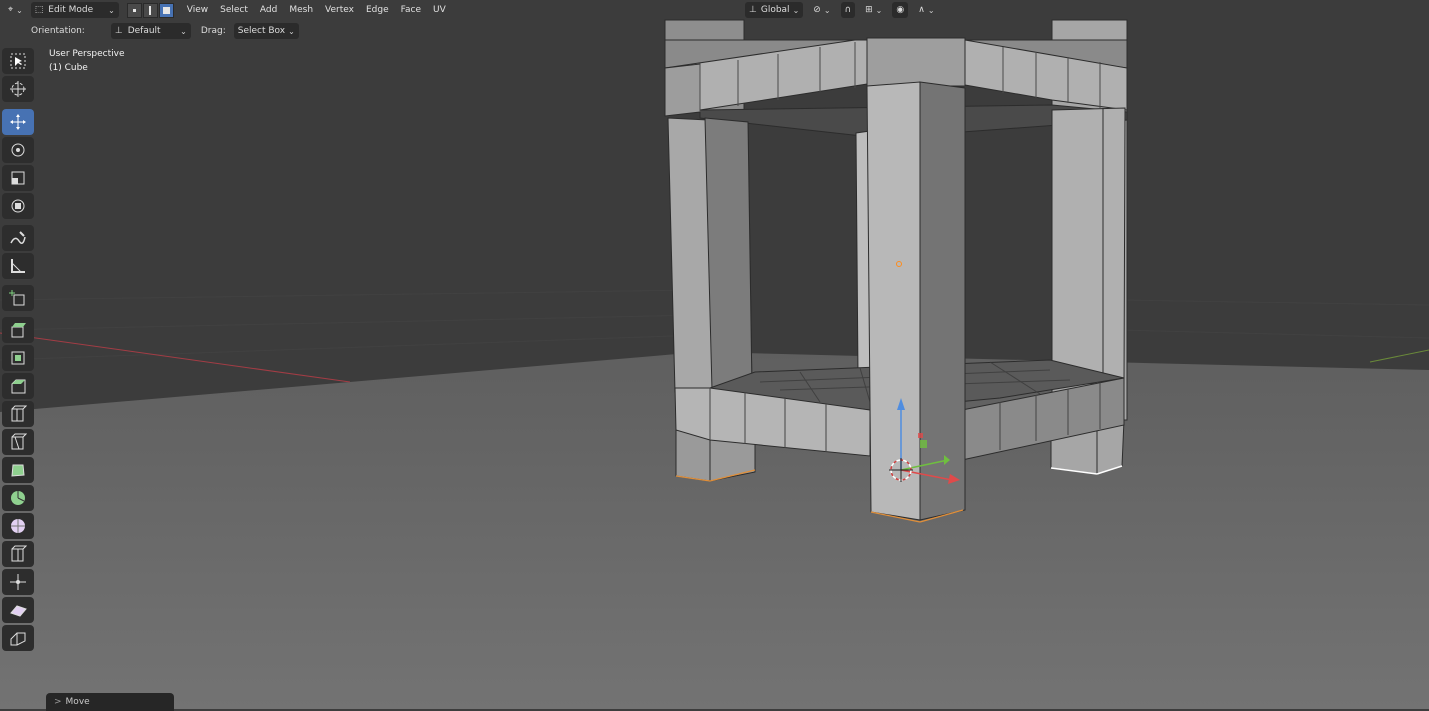 The width and height of the screenshot is (1429, 711). I want to click on annotate-icon, so click(18, 237).